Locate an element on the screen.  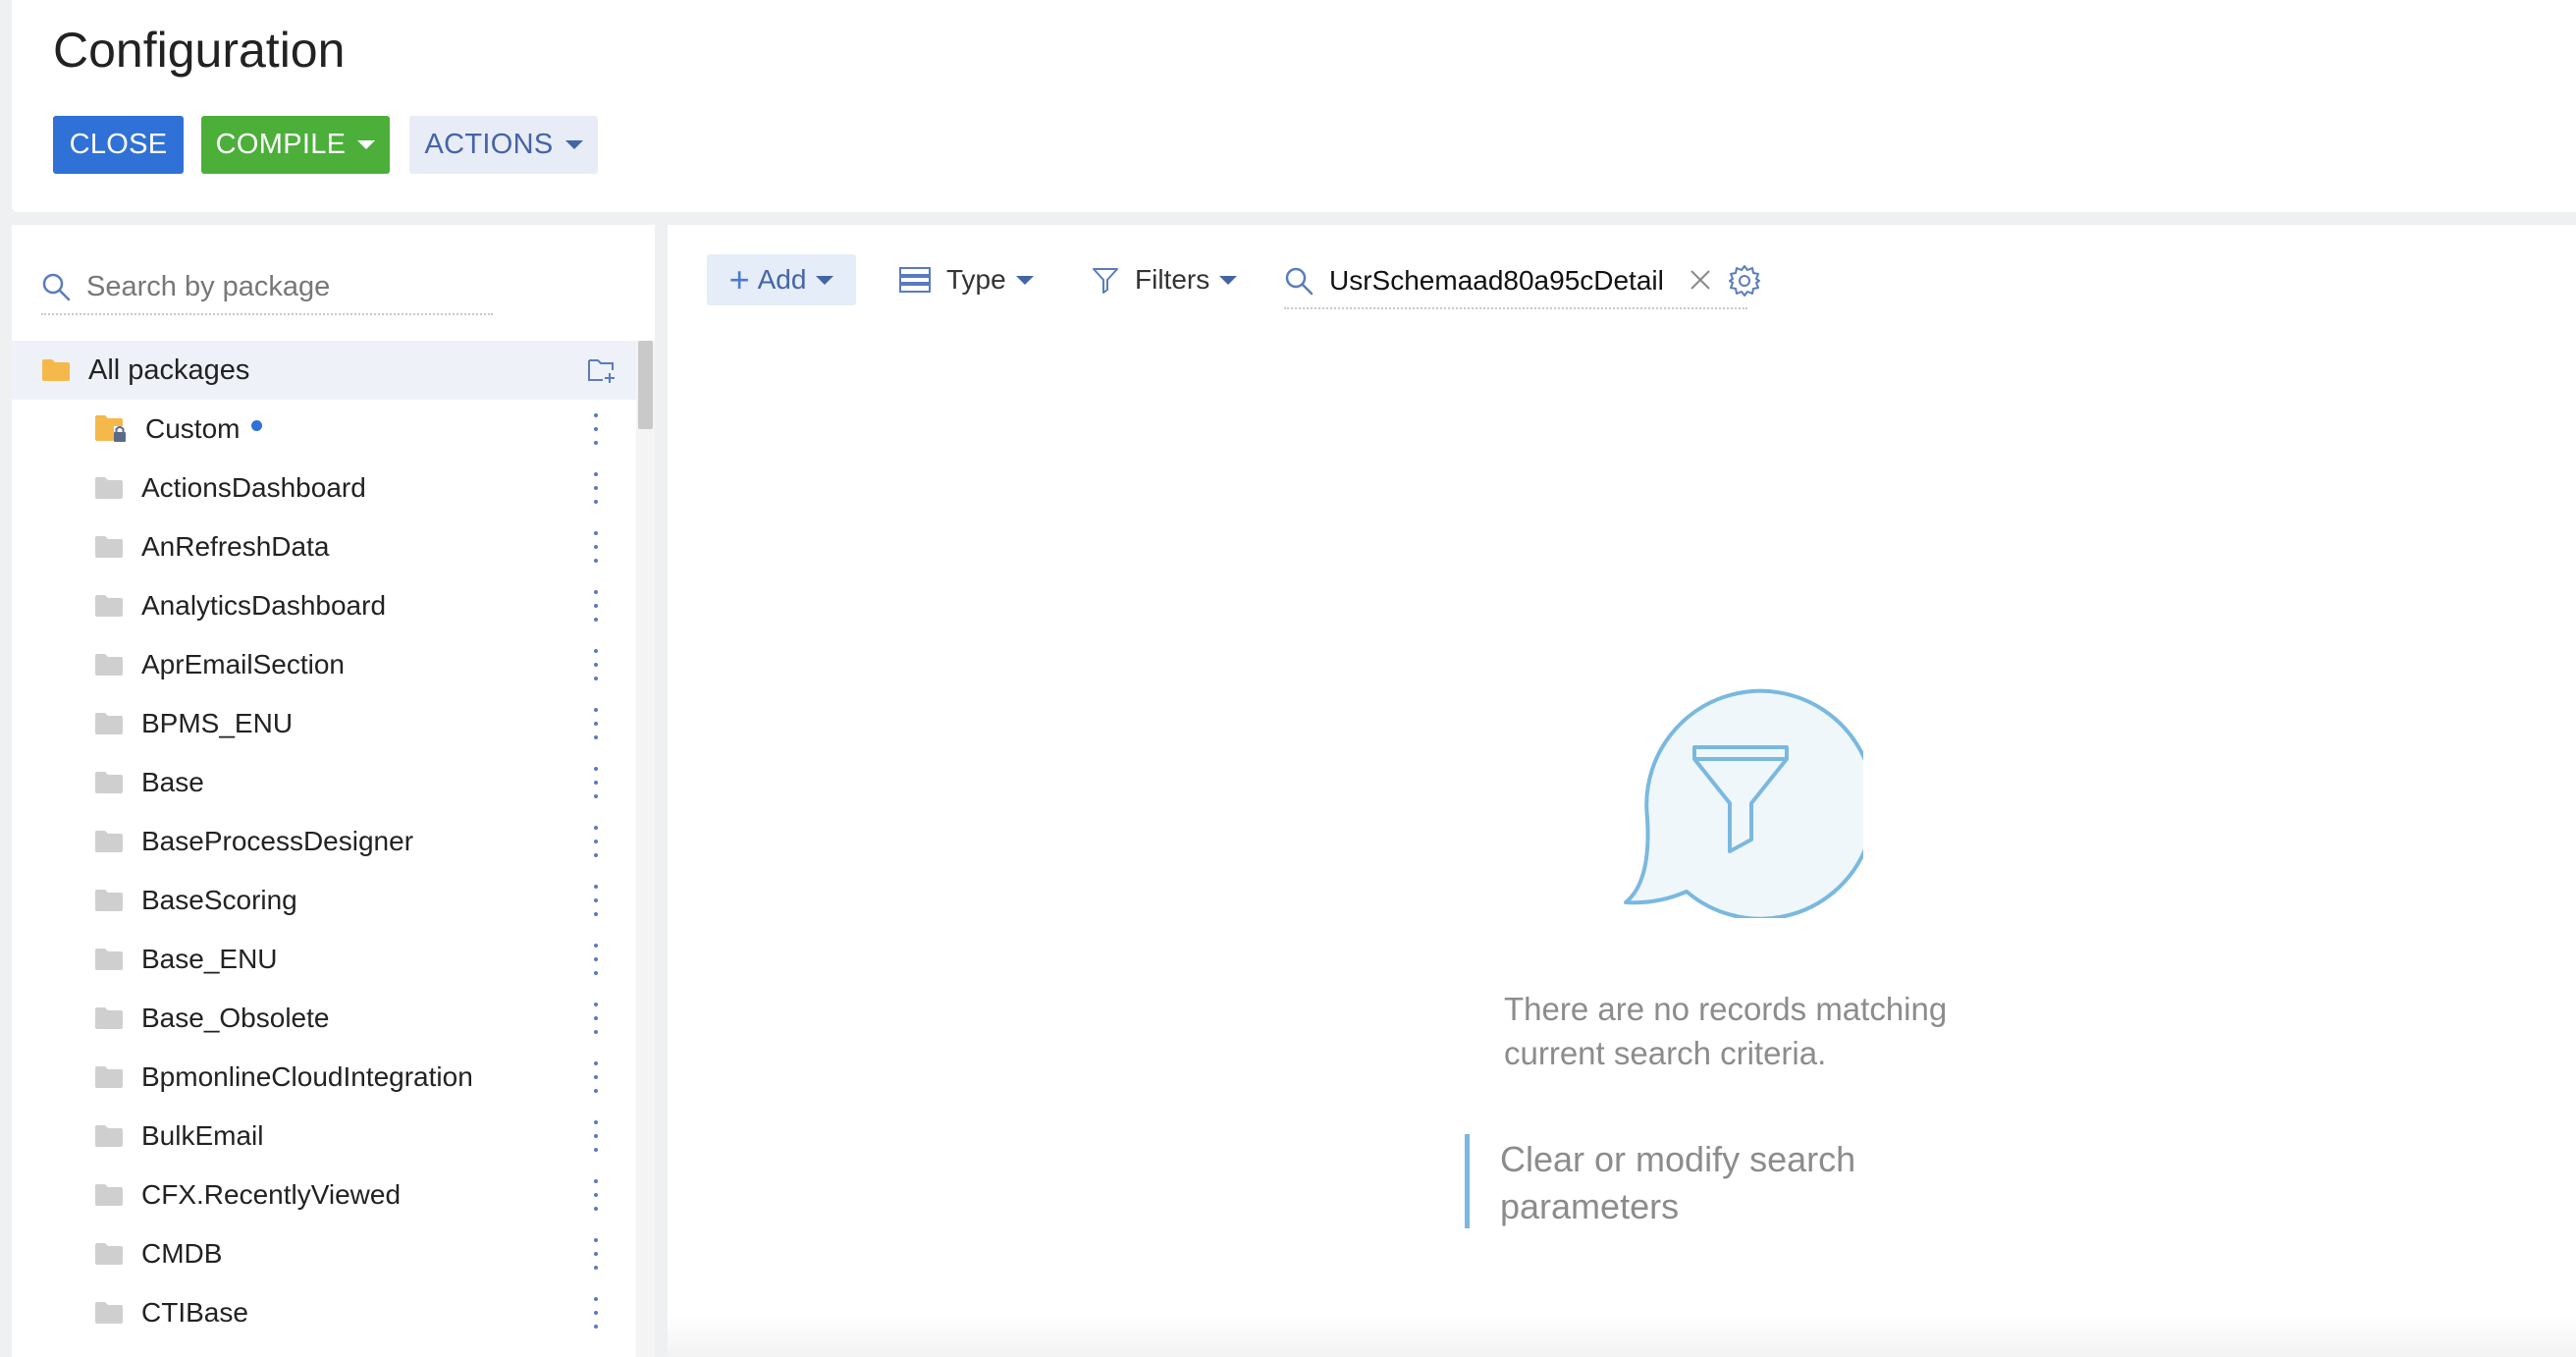
package-item: AnRefreshData is located at coordinates (324, 546).